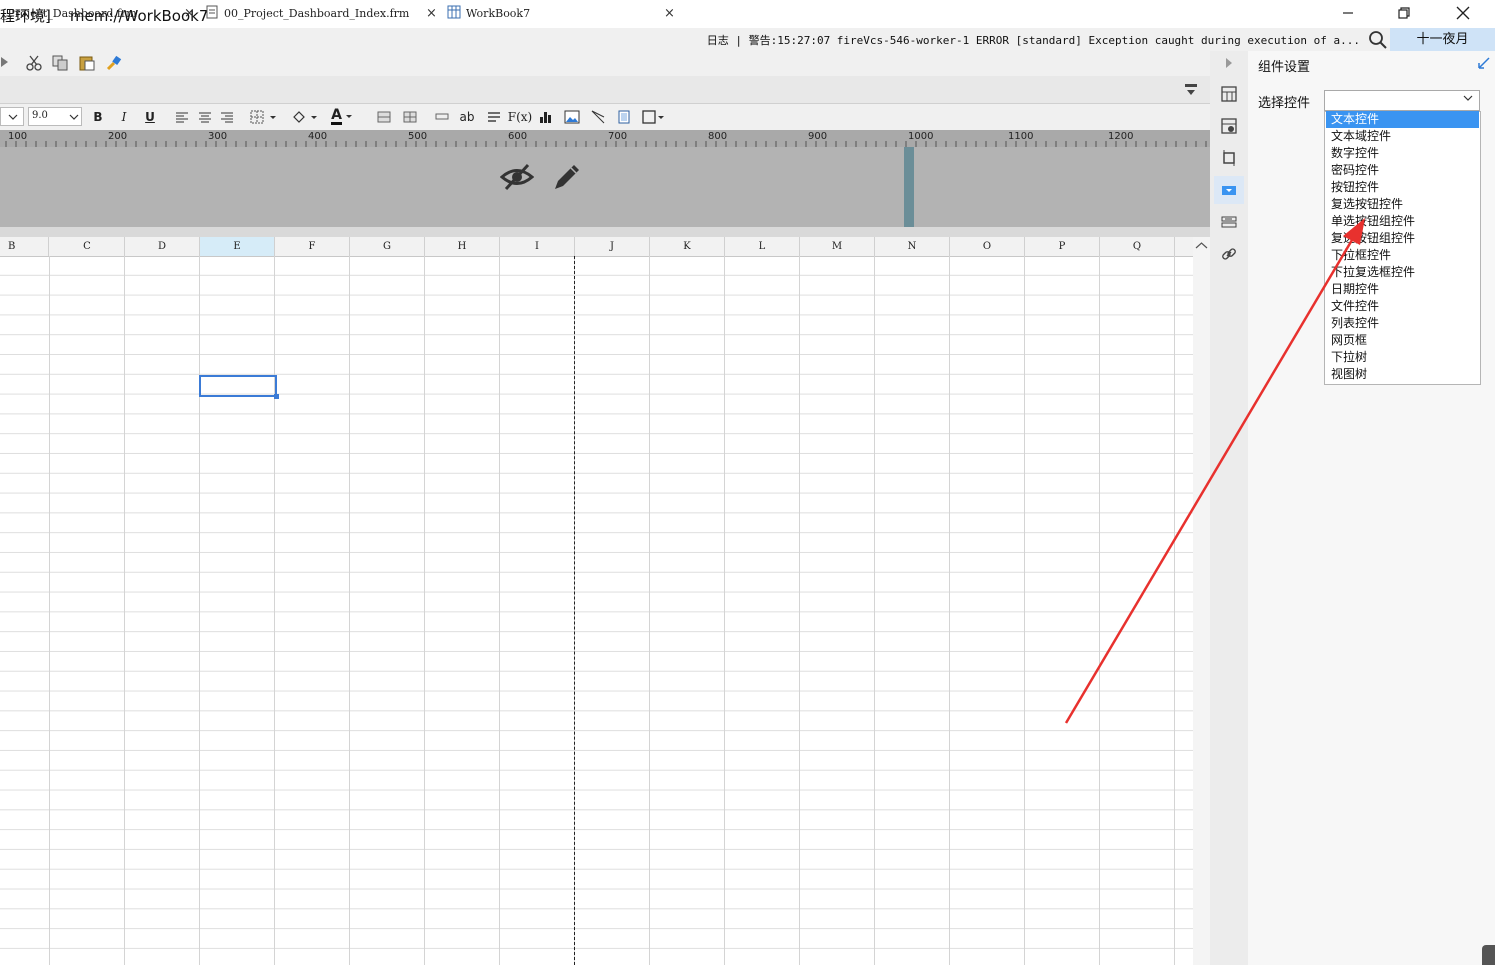 Image resolution: width=1495 pixels, height=965 pixels. What do you see at coordinates (312, 246) in the screenshot?
I see `column-header-f: F` at bounding box center [312, 246].